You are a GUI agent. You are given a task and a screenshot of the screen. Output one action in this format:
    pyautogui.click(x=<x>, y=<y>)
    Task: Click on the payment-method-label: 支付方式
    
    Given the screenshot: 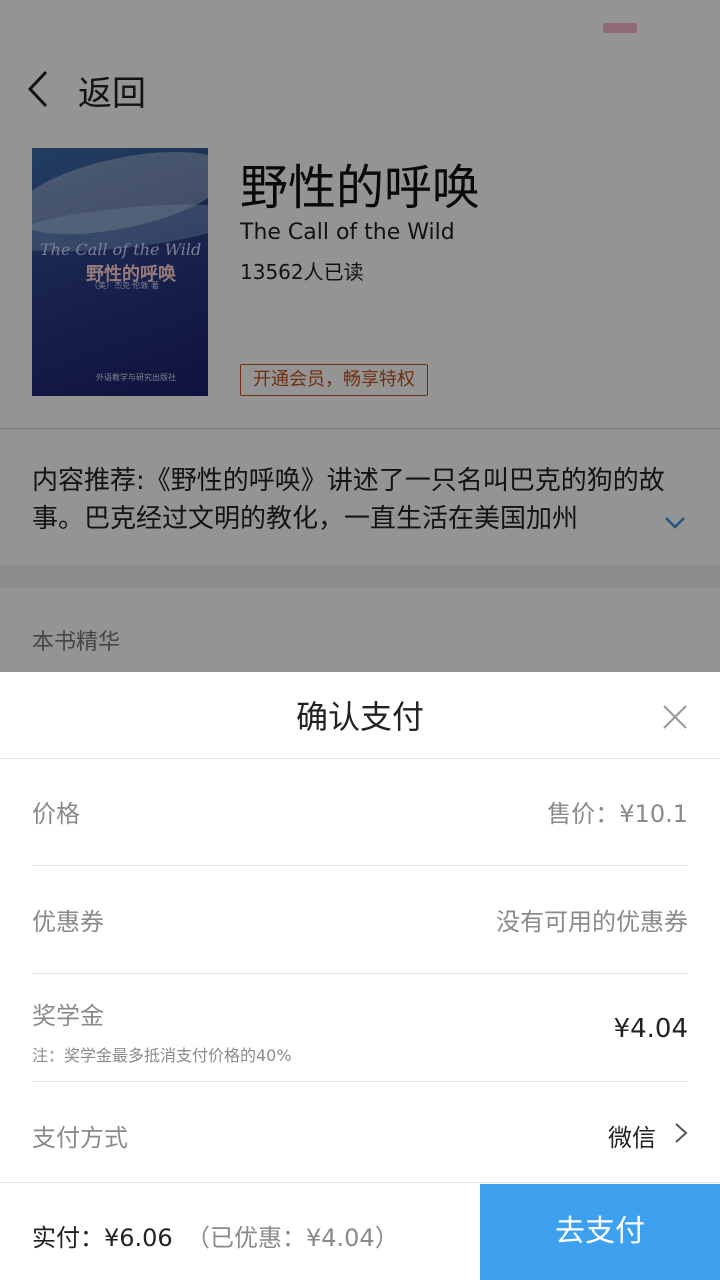 What is the action you would take?
    pyautogui.click(x=80, y=1138)
    